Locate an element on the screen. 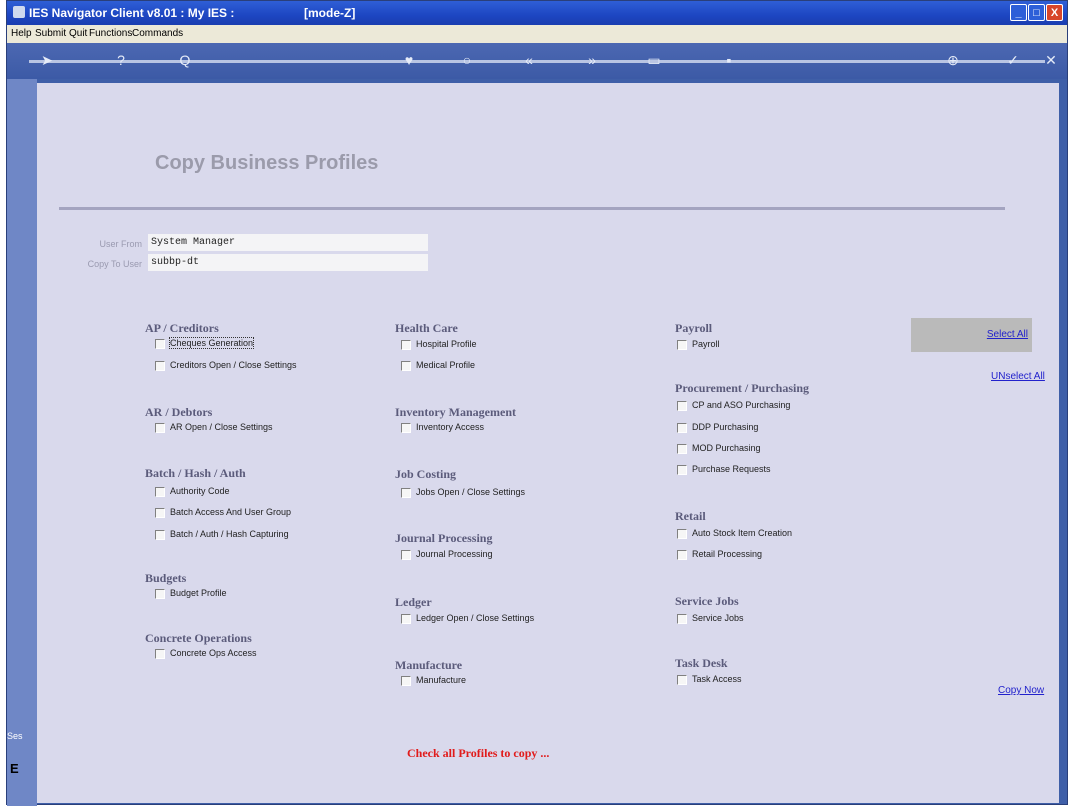 This screenshot has height=809, width=1073. section-task-desk: Task Desk is located at coordinates (701, 663).